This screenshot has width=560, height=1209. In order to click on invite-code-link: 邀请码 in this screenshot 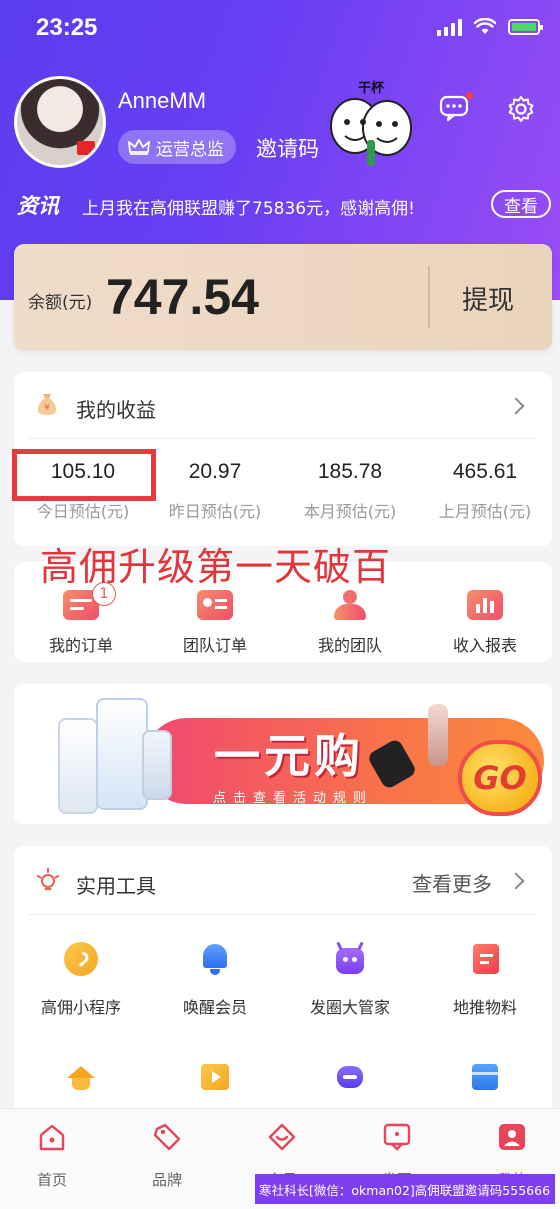, I will do `click(287, 148)`.